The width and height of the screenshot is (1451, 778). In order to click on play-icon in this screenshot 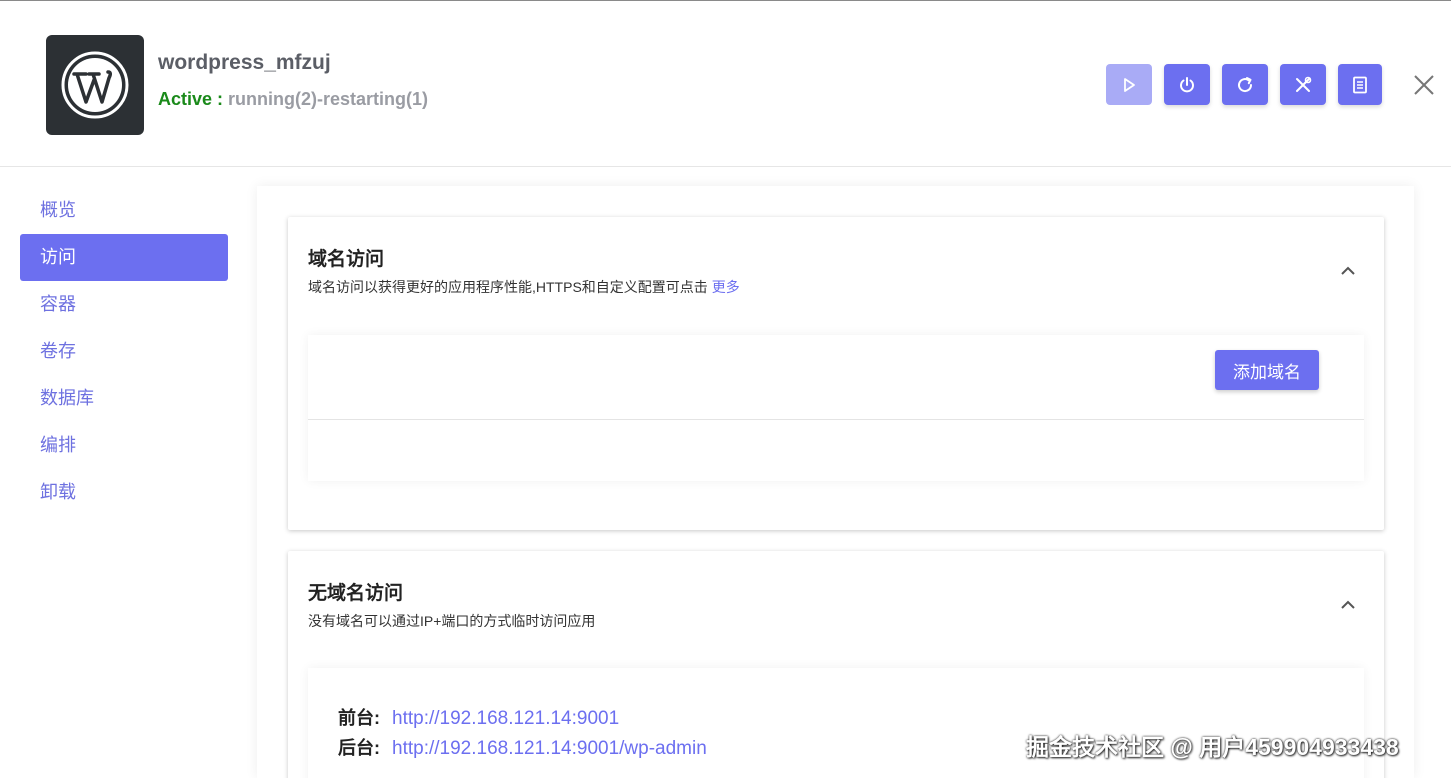, I will do `click(1129, 84)`.